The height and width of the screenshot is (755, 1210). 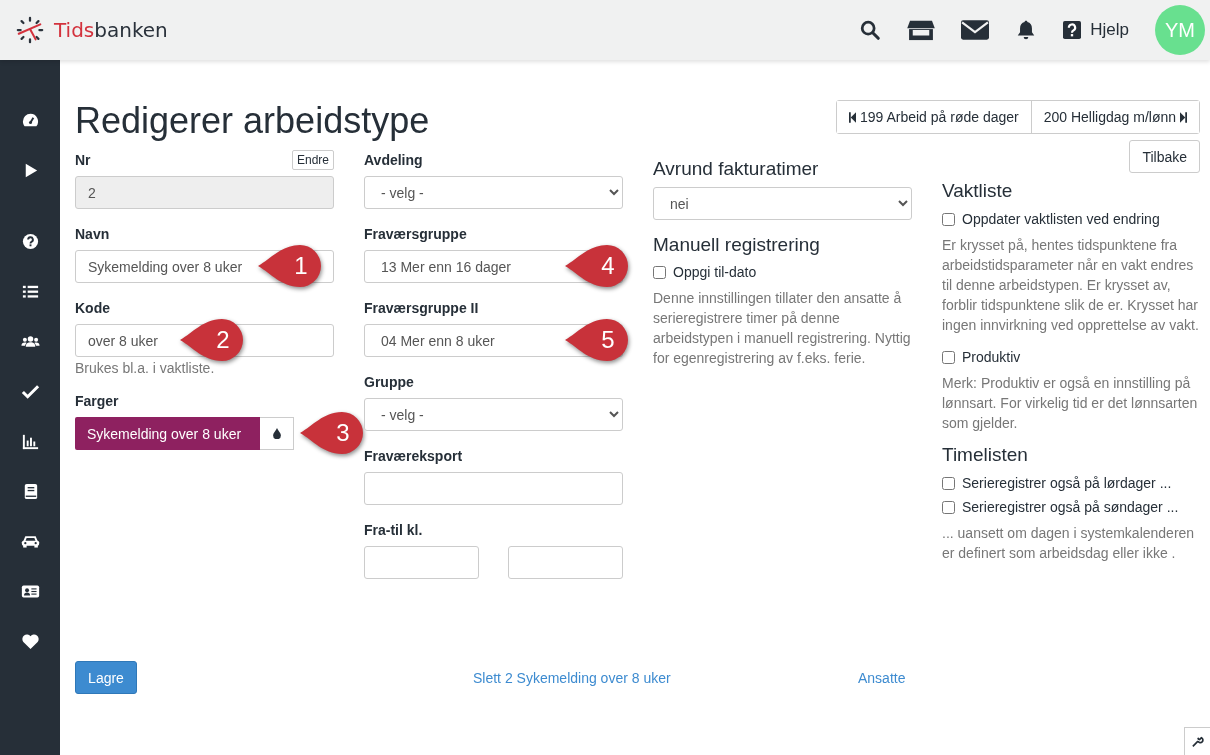 I want to click on next-label: 200 Helligdag m/lønn, so click(x=1109, y=117).